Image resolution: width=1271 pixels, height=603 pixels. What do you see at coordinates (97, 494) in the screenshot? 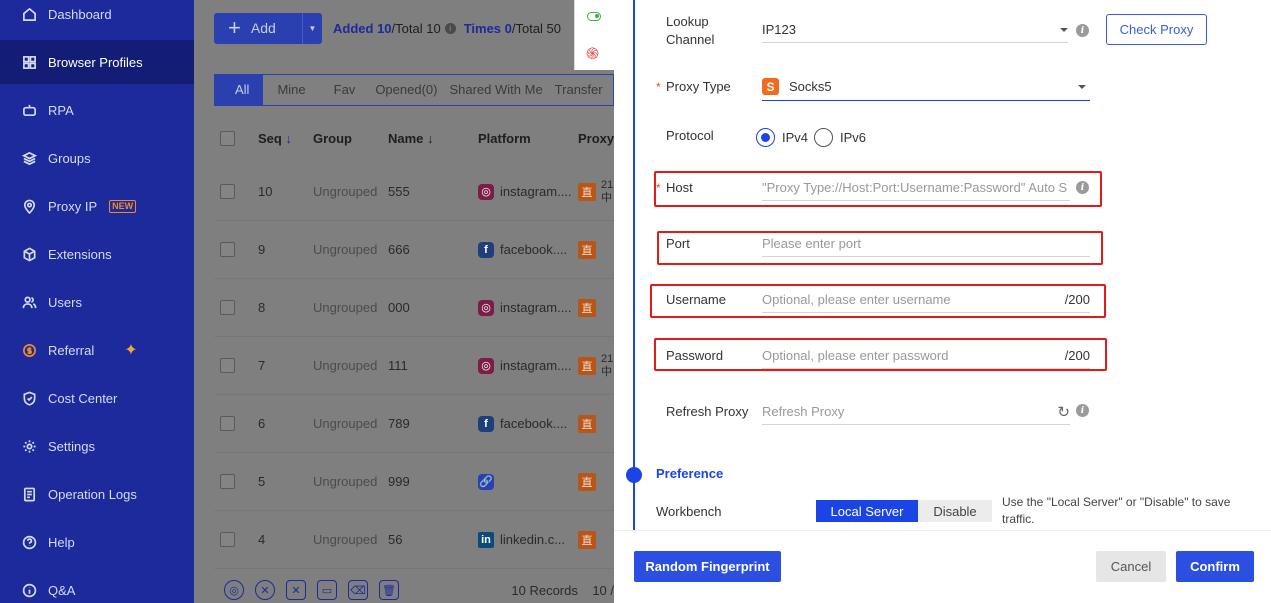
I see `sidebar-item-operation-logs: Operation Logs` at bounding box center [97, 494].